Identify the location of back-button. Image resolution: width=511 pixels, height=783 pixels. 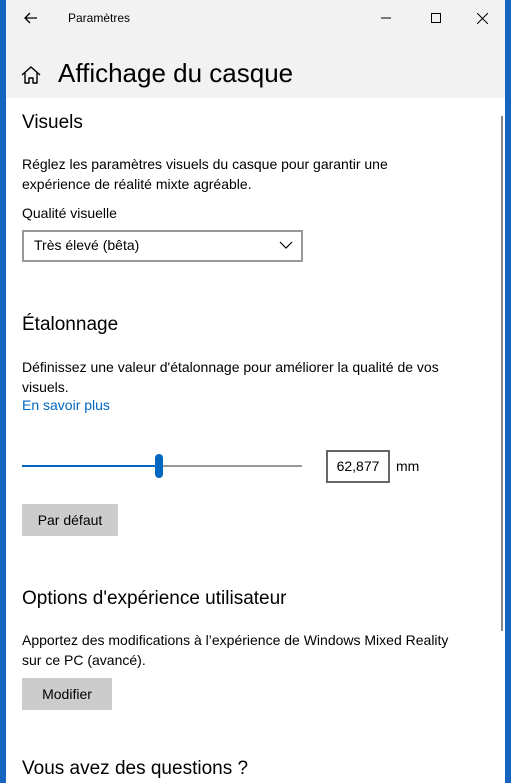
(31, 18).